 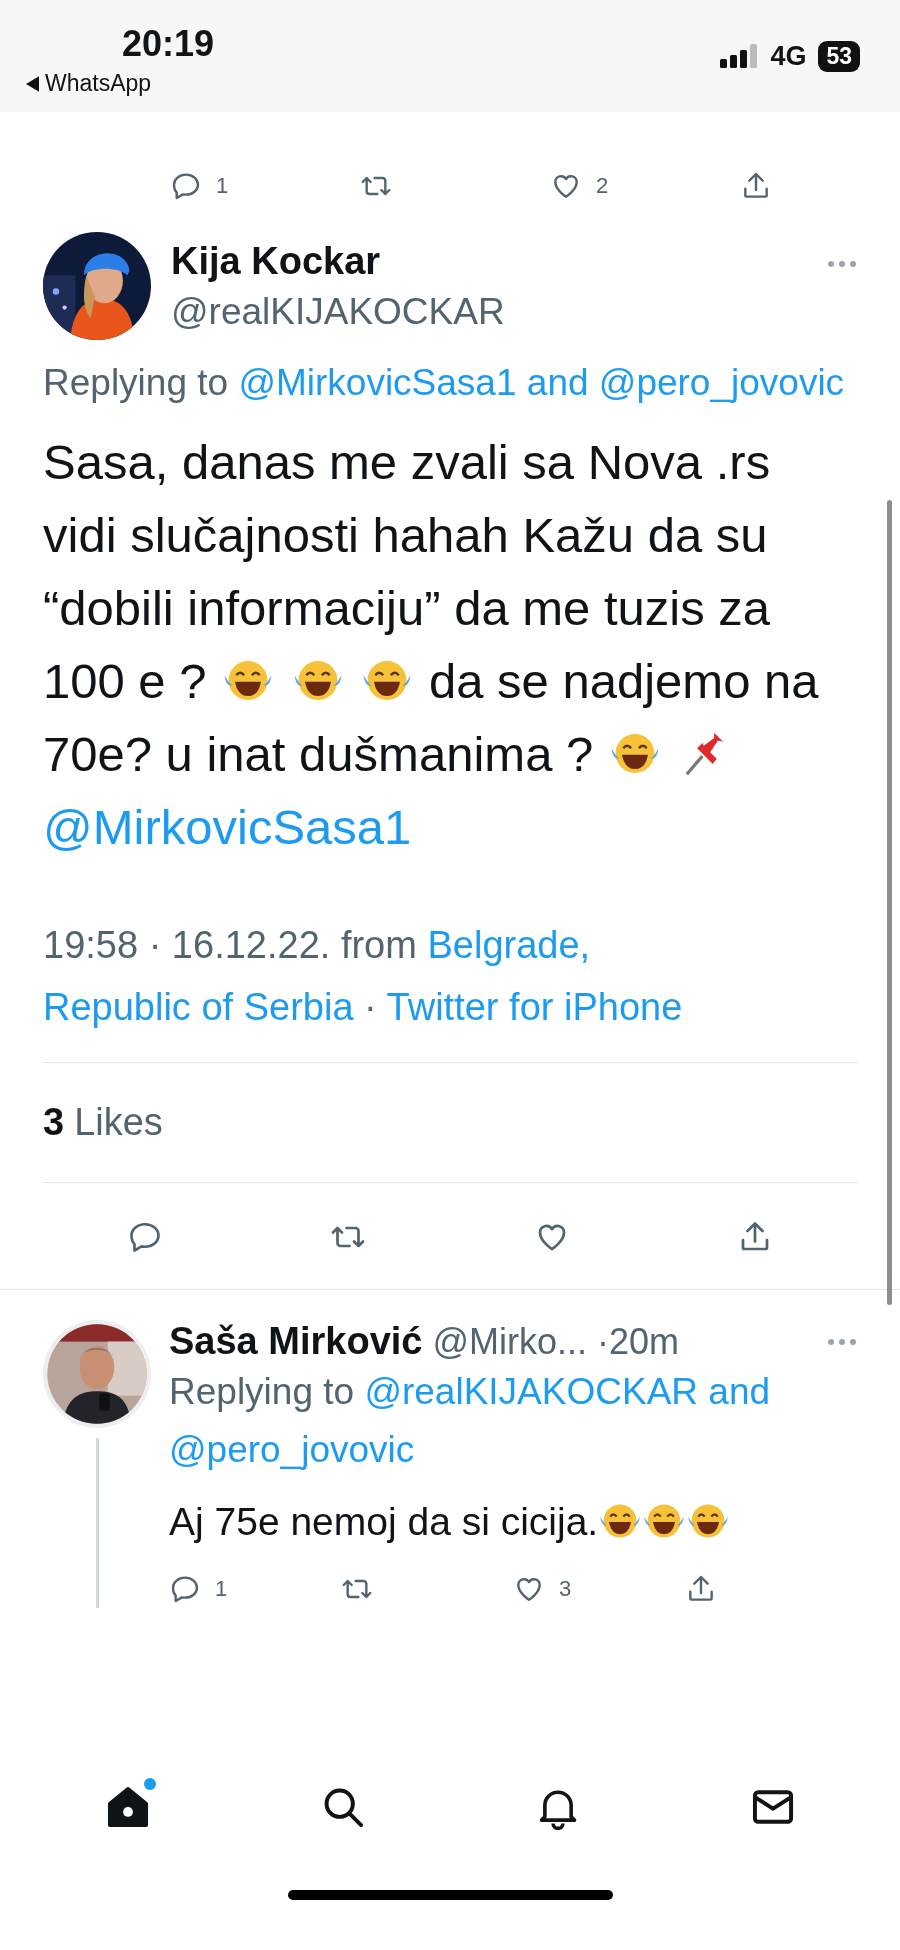 I want to click on battery-indicator: 53, so click(x=839, y=56).